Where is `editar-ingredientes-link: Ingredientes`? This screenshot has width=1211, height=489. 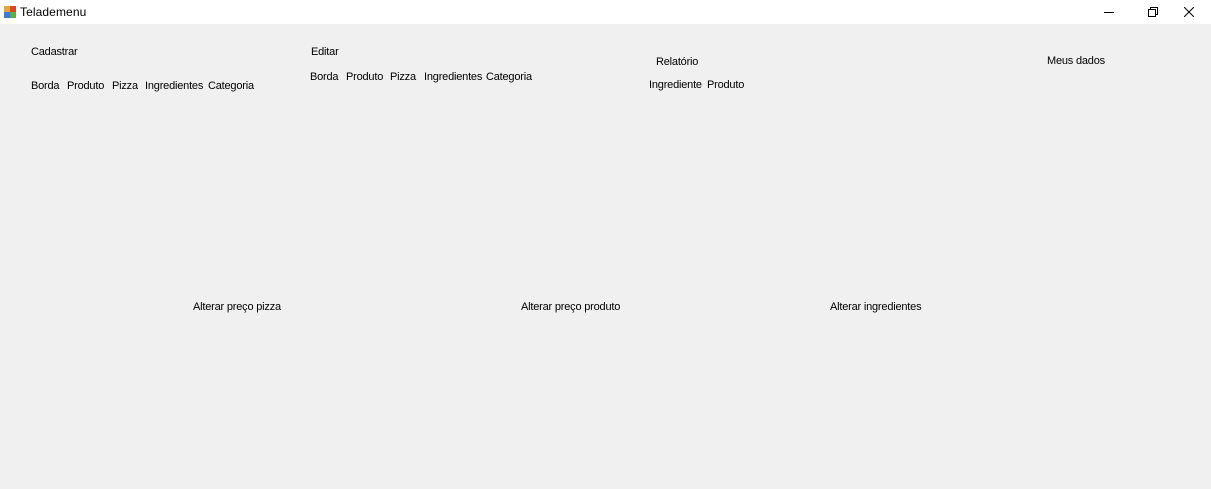 editar-ingredientes-link: Ingredientes is located at coordinates (453, 77).